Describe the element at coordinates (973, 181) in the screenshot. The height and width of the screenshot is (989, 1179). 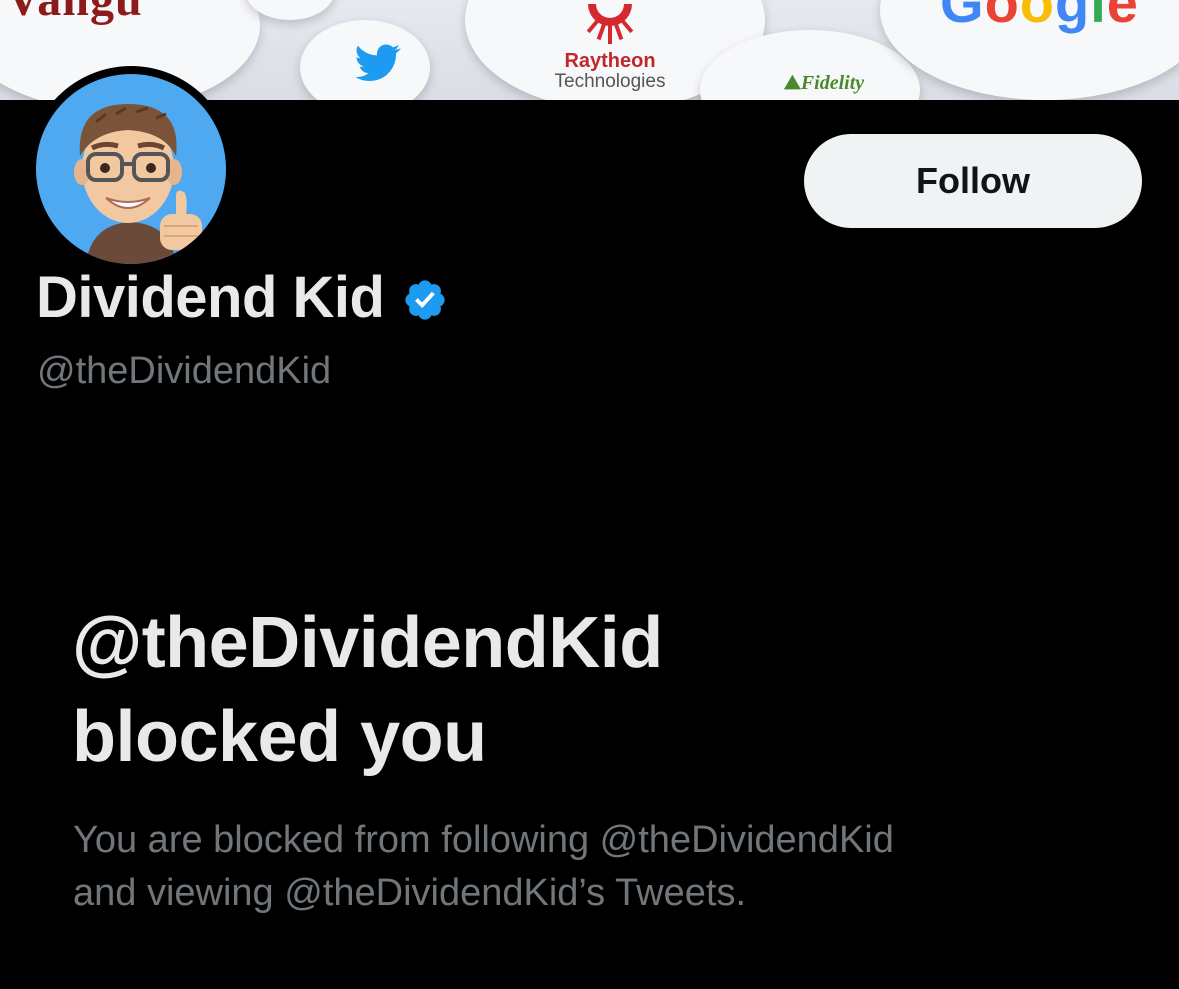
I see `follow-button: Follow` at that location.